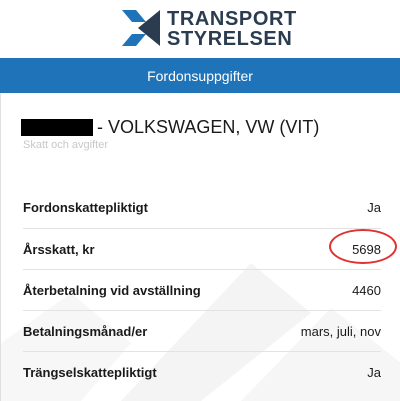 The height and width of the screenshot is (401, 400). I want to click on detail-row: Återbetalning vid avställning 4460, so click(202, 289).